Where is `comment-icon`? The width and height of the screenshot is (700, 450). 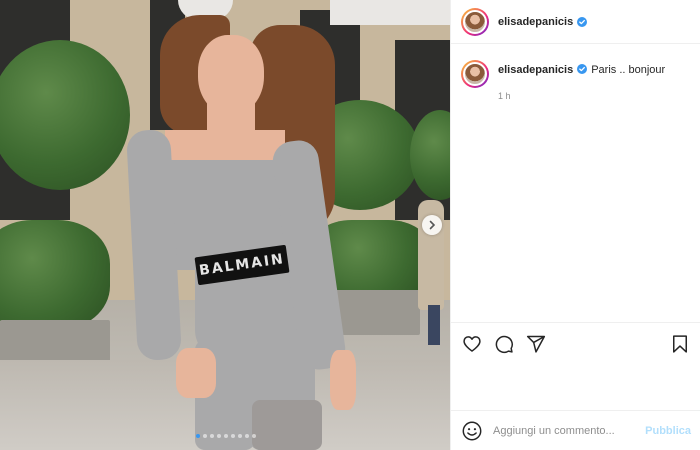 comment-icon is located at coordinates (504, 344).